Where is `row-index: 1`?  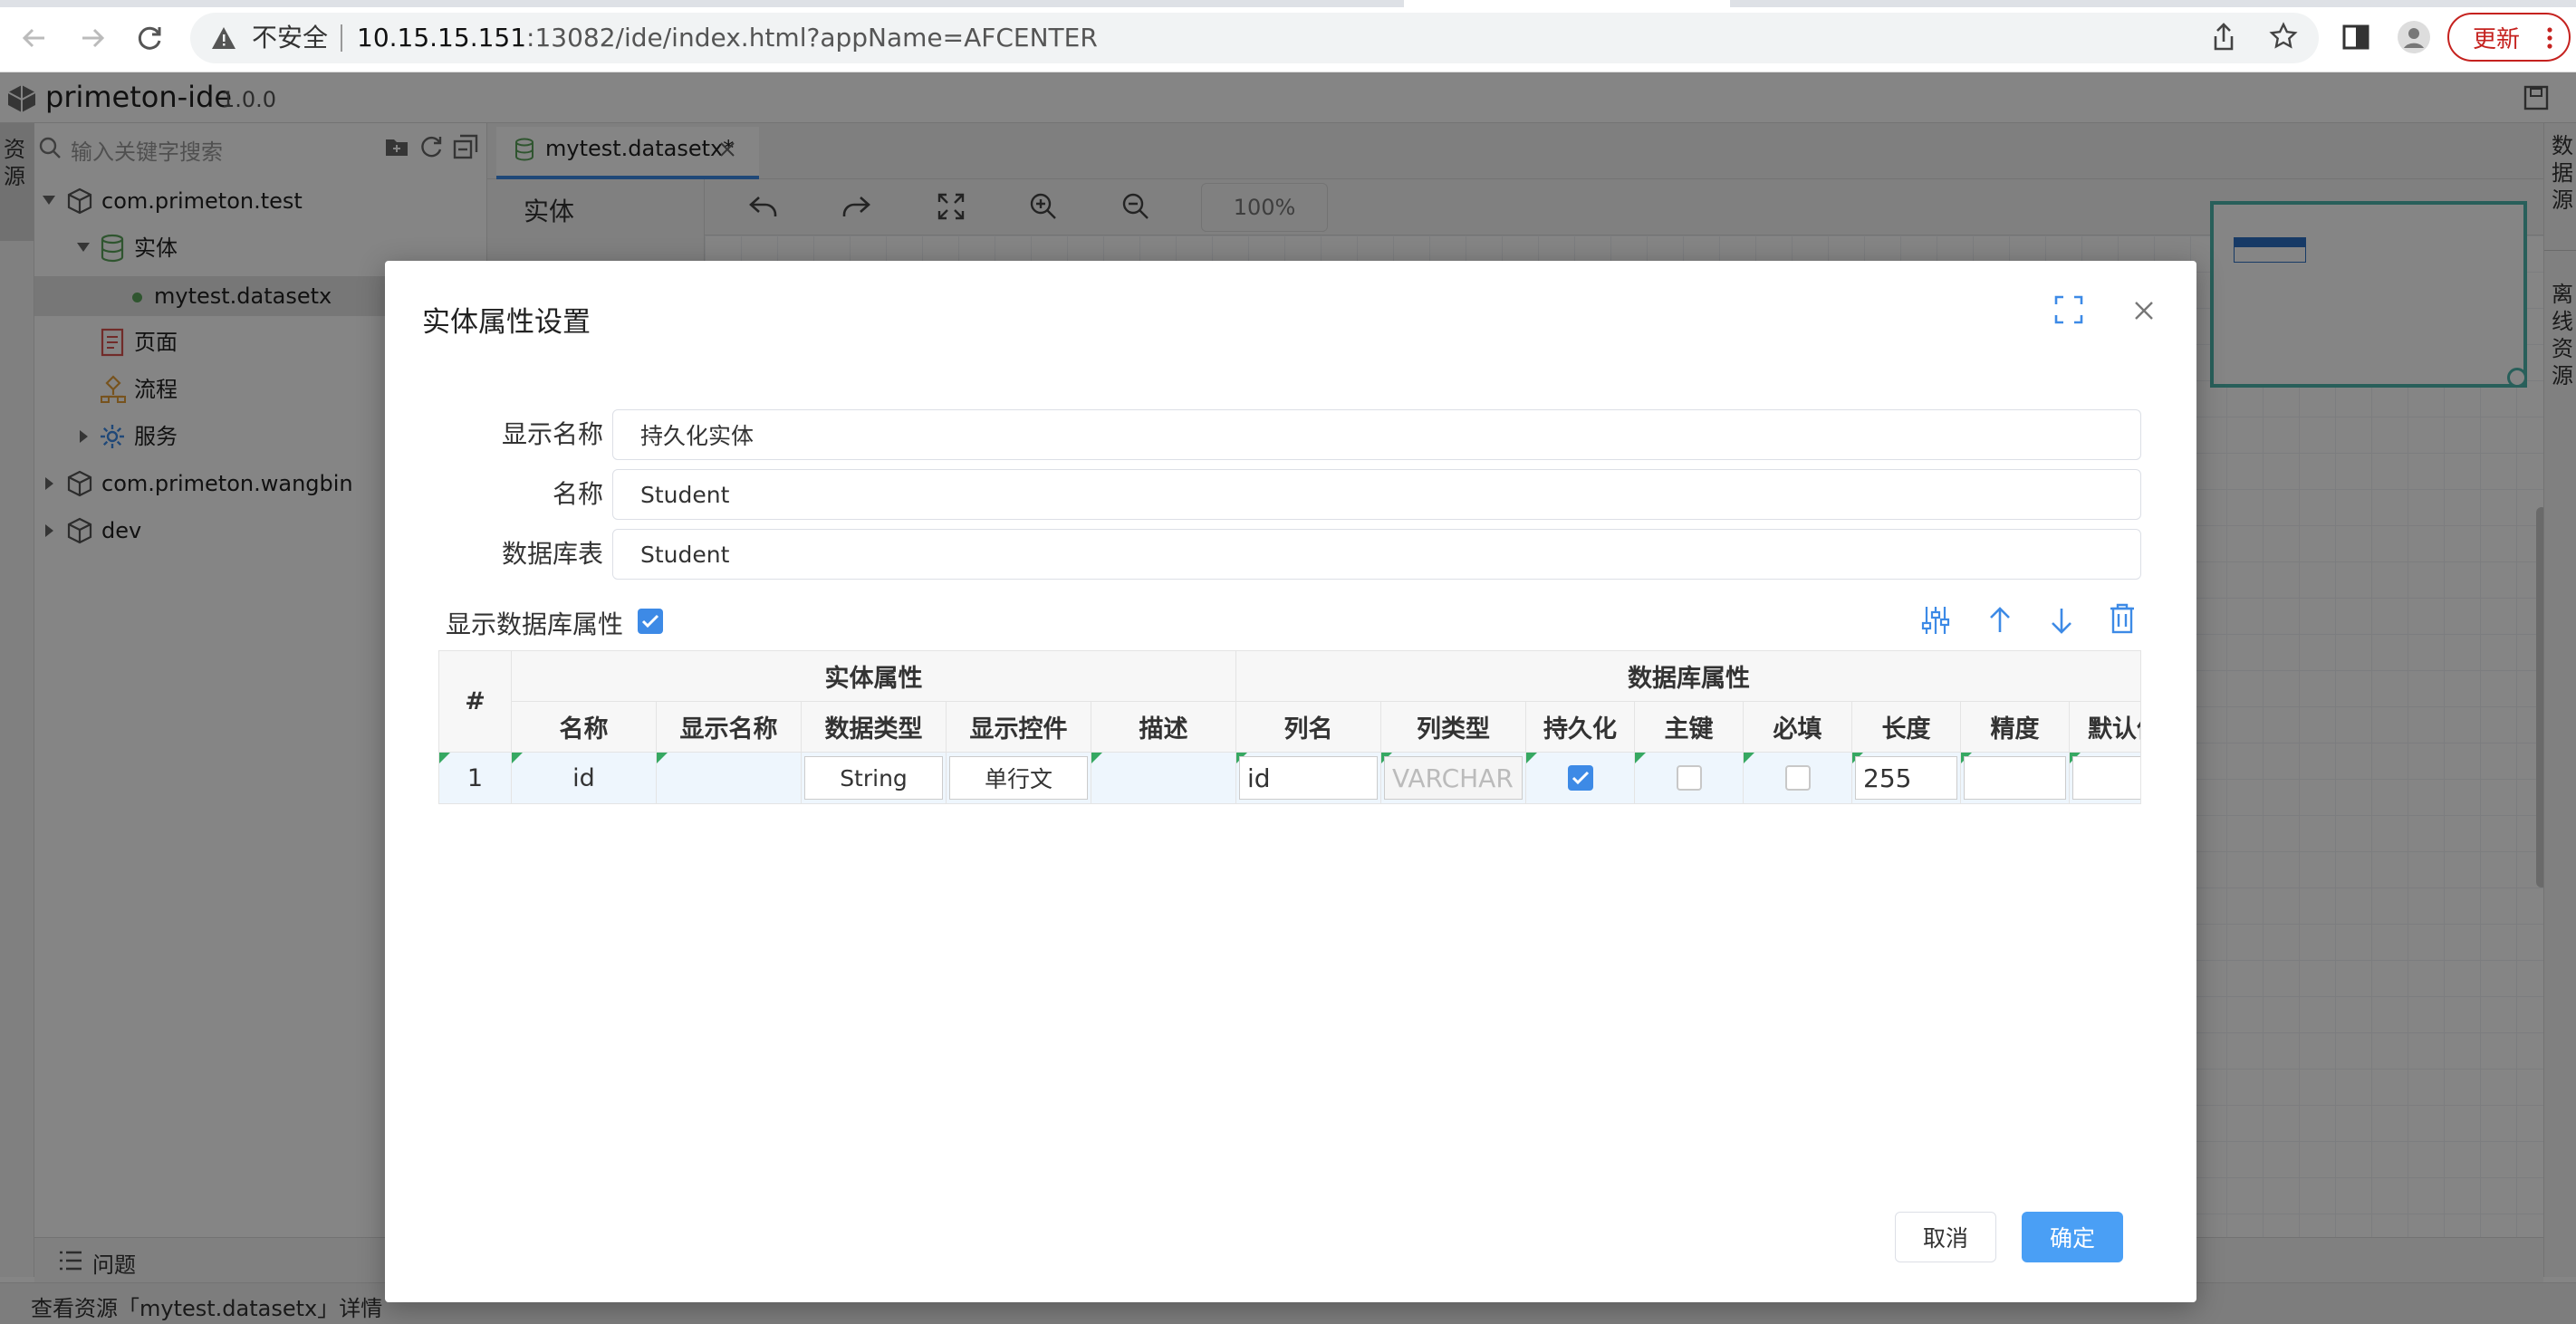
row-index: 1 is located at coordinates (475, 778).